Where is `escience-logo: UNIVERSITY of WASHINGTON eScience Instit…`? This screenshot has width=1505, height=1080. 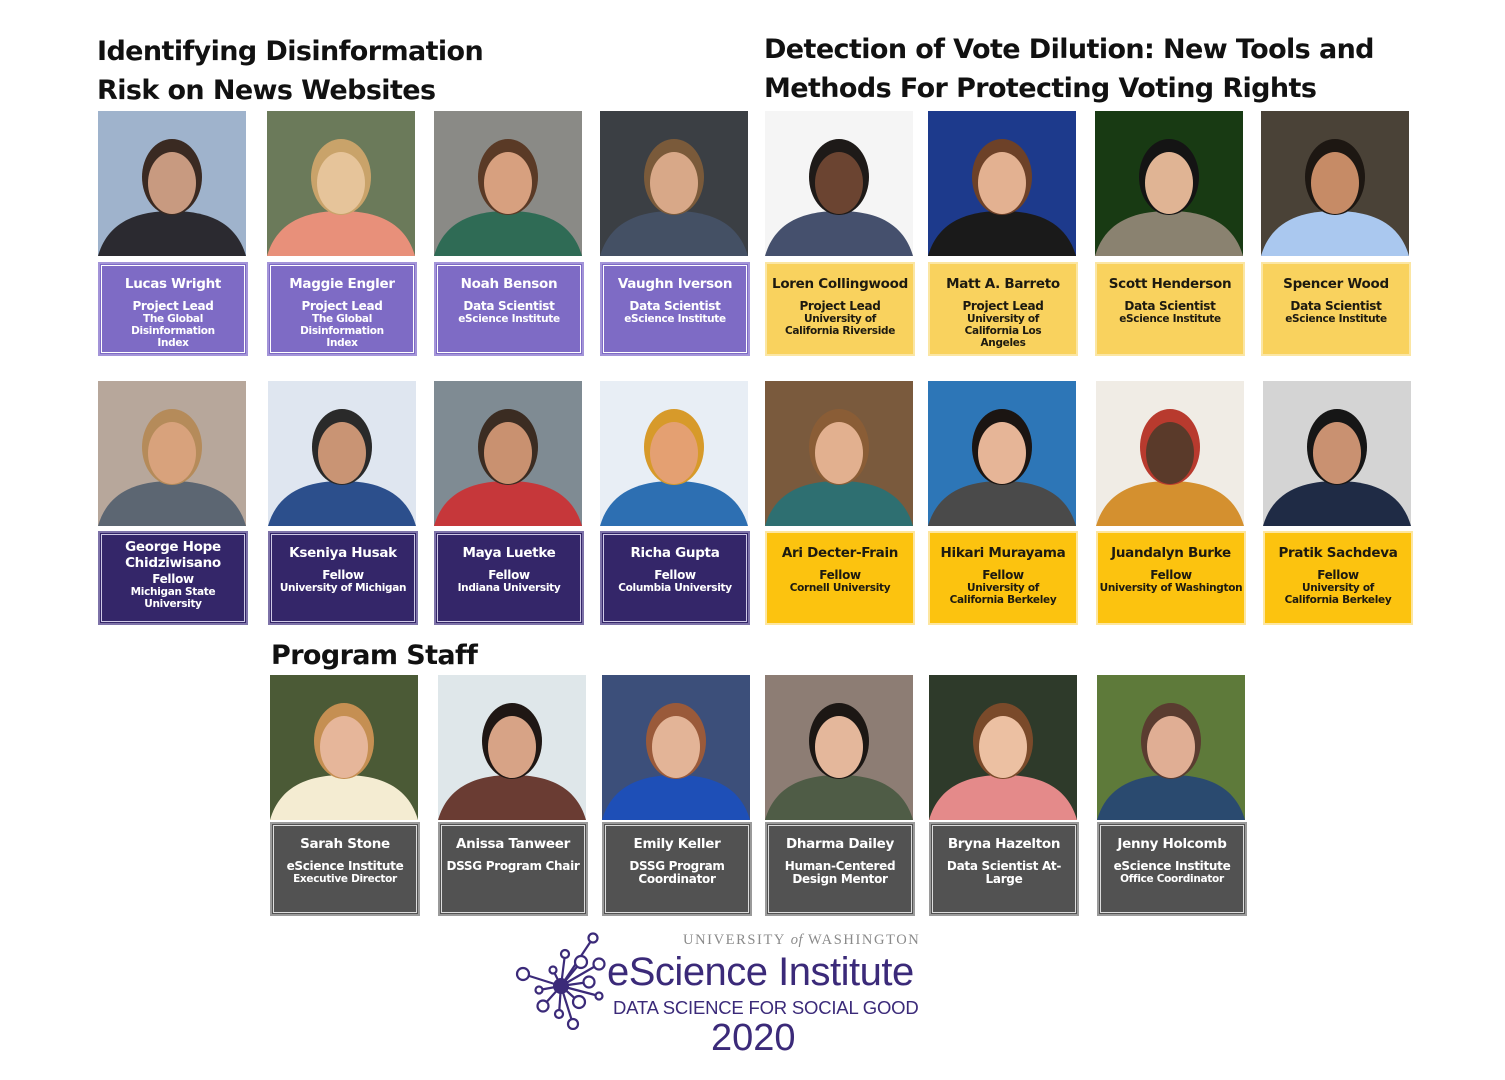 escience-logo: UNIVERSITY of WASHINGTON eScience Instit… is located at coordinates (716, 998).